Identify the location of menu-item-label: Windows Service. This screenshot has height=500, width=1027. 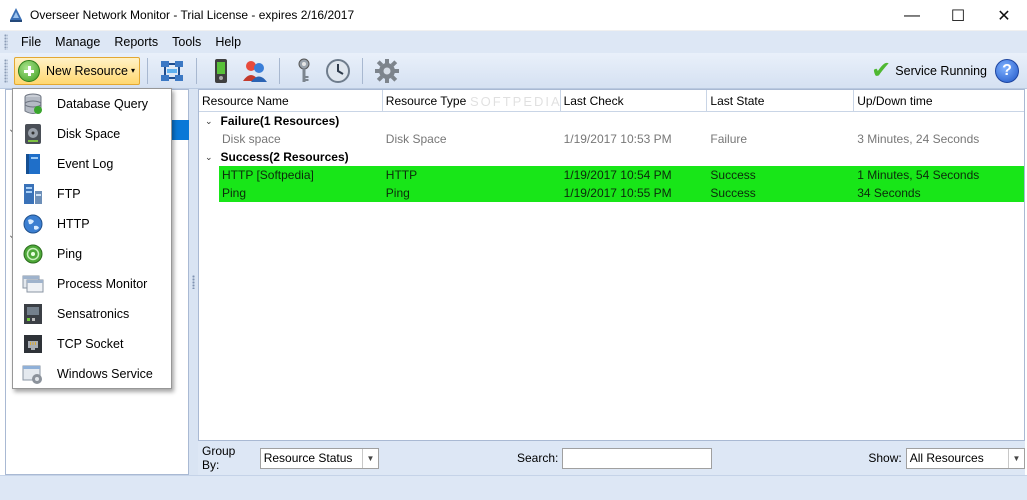
(105, 374).